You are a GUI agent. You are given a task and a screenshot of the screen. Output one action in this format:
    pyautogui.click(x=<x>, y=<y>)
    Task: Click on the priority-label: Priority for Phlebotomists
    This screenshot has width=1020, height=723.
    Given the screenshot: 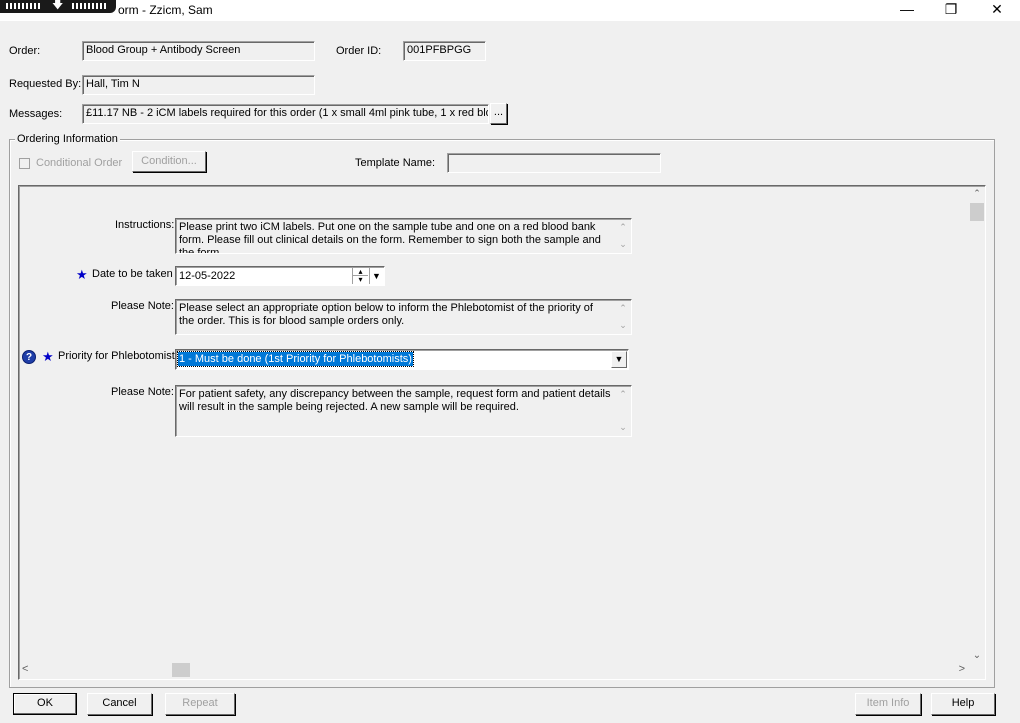 What is the action you would take?
    pyautogui.click(x=119, y=356)
    